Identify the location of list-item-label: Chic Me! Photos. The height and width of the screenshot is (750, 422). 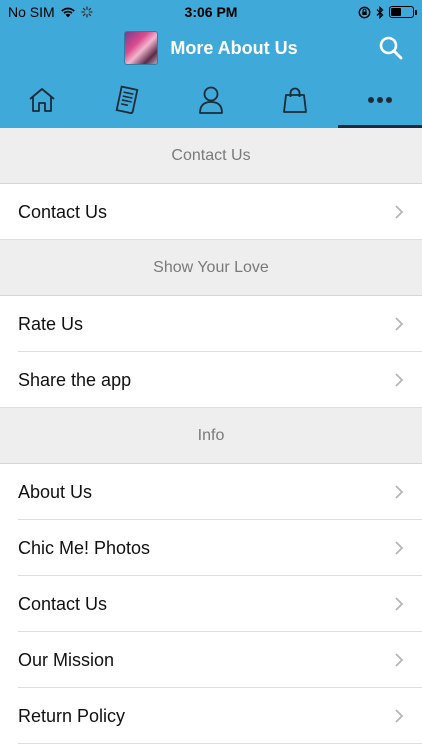
(84, 547).